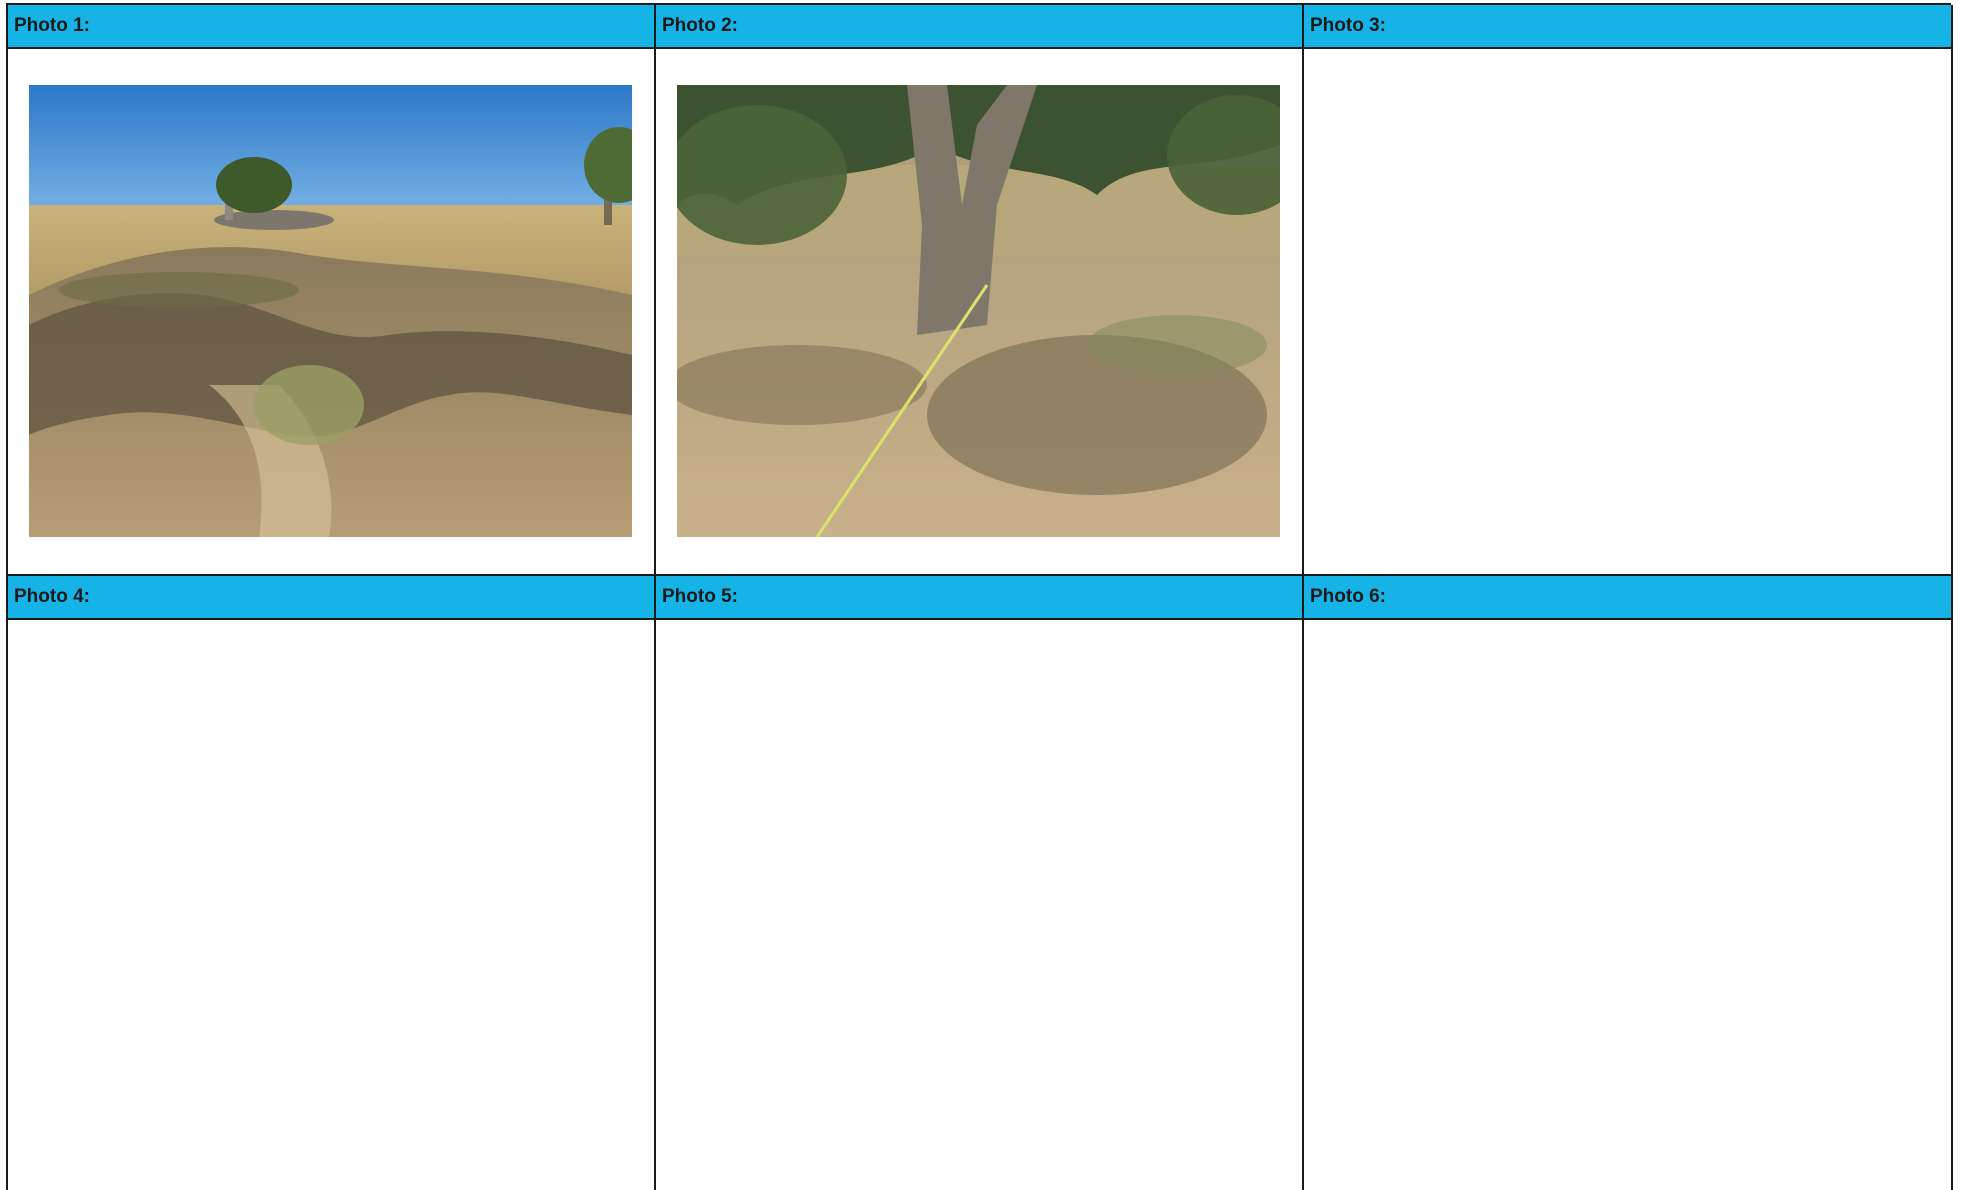 This screenshot has height=1190, width=1961. I want to click on photo-6-header: Photo 6:, so click(1628, 598).